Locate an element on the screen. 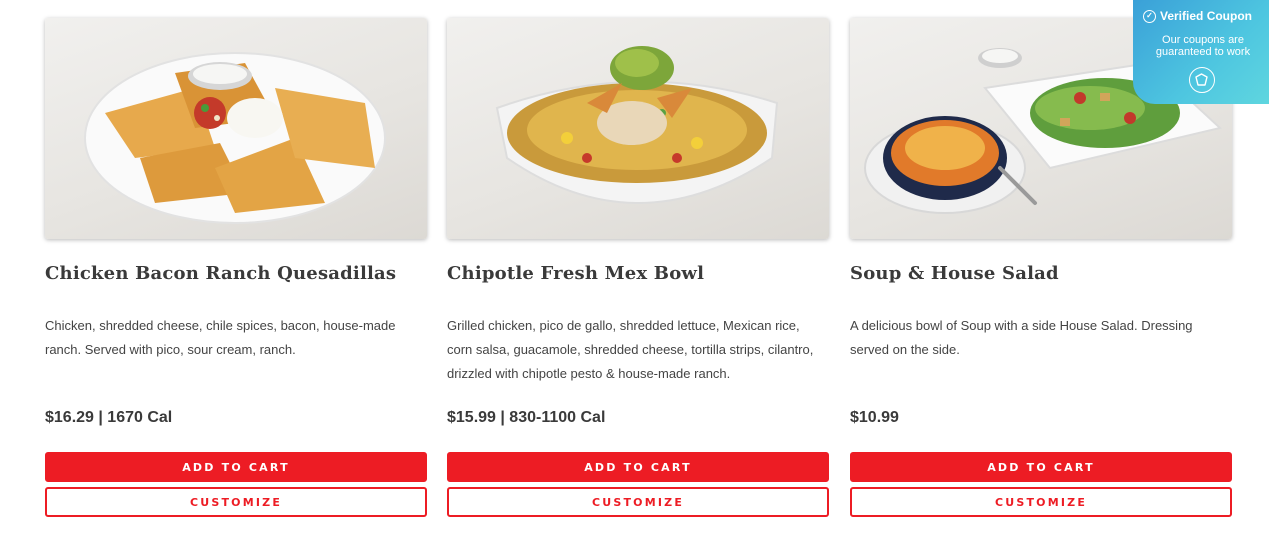 The height and width of the screenshot is (536, 1269). product-title: Soup & House Salad is located at coordinates (1041, 274).